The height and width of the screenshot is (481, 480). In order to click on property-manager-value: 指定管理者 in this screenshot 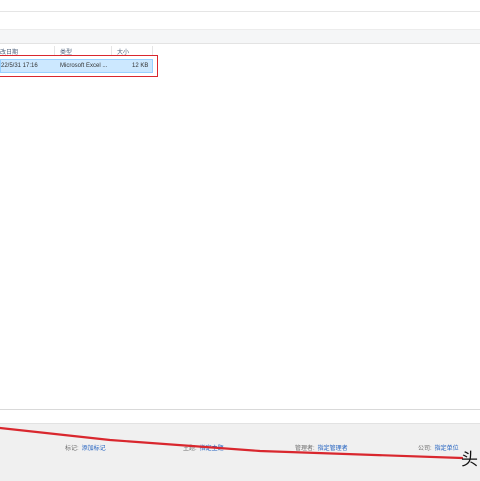, I will do `click(333, 449)`.